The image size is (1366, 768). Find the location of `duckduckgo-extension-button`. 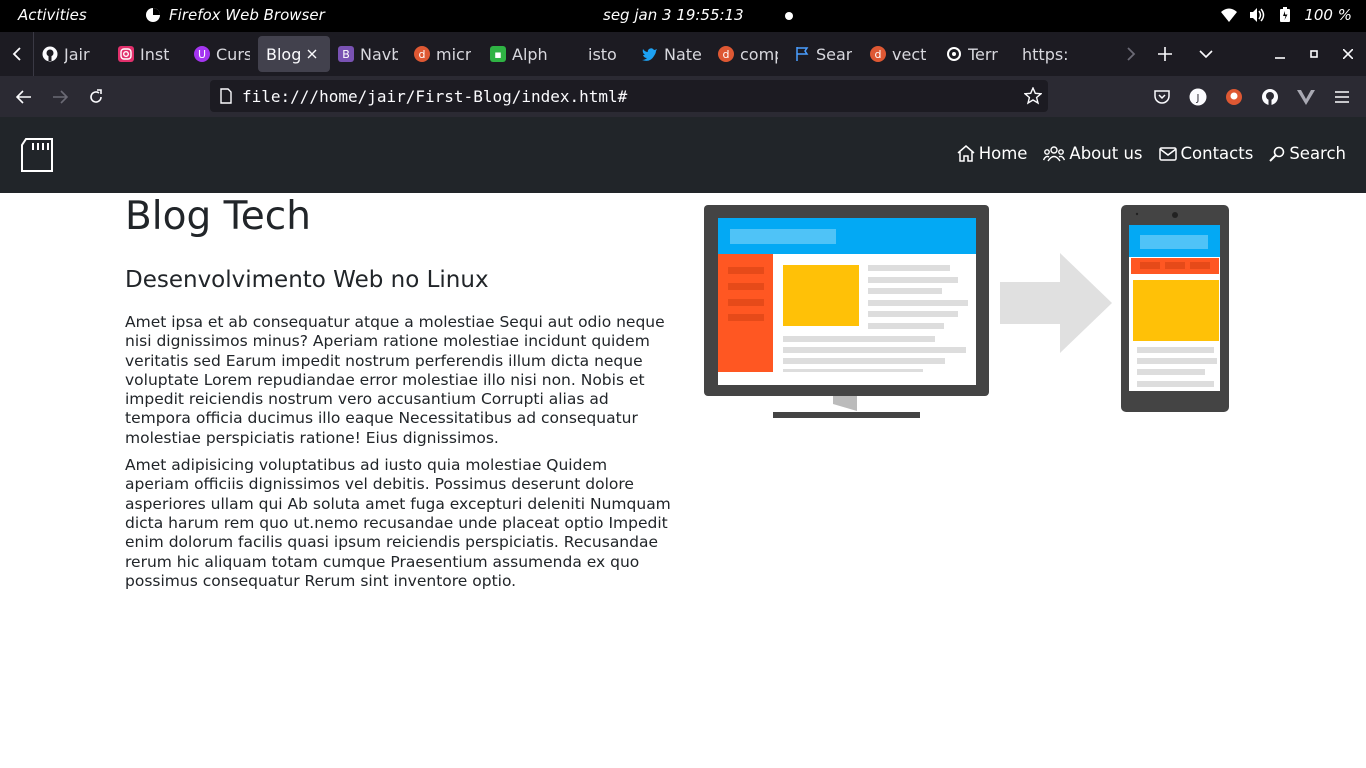

duckduckgo-extension-button is located at coordinates (1234, 97).